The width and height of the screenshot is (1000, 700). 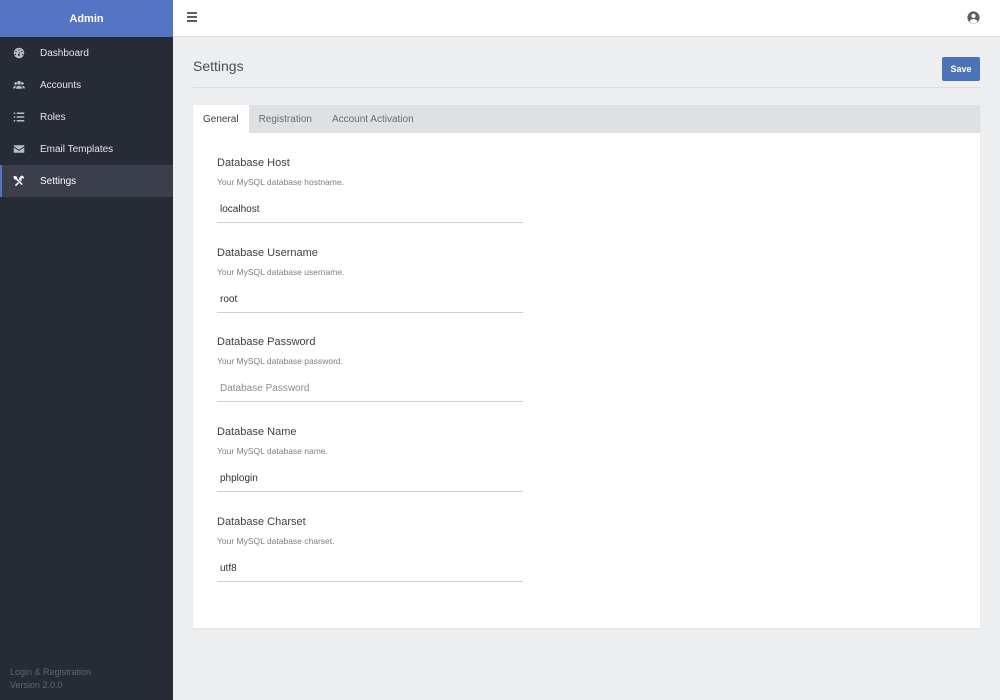 I want to click on field-label: Database Charset, so click(x=261, y=522).